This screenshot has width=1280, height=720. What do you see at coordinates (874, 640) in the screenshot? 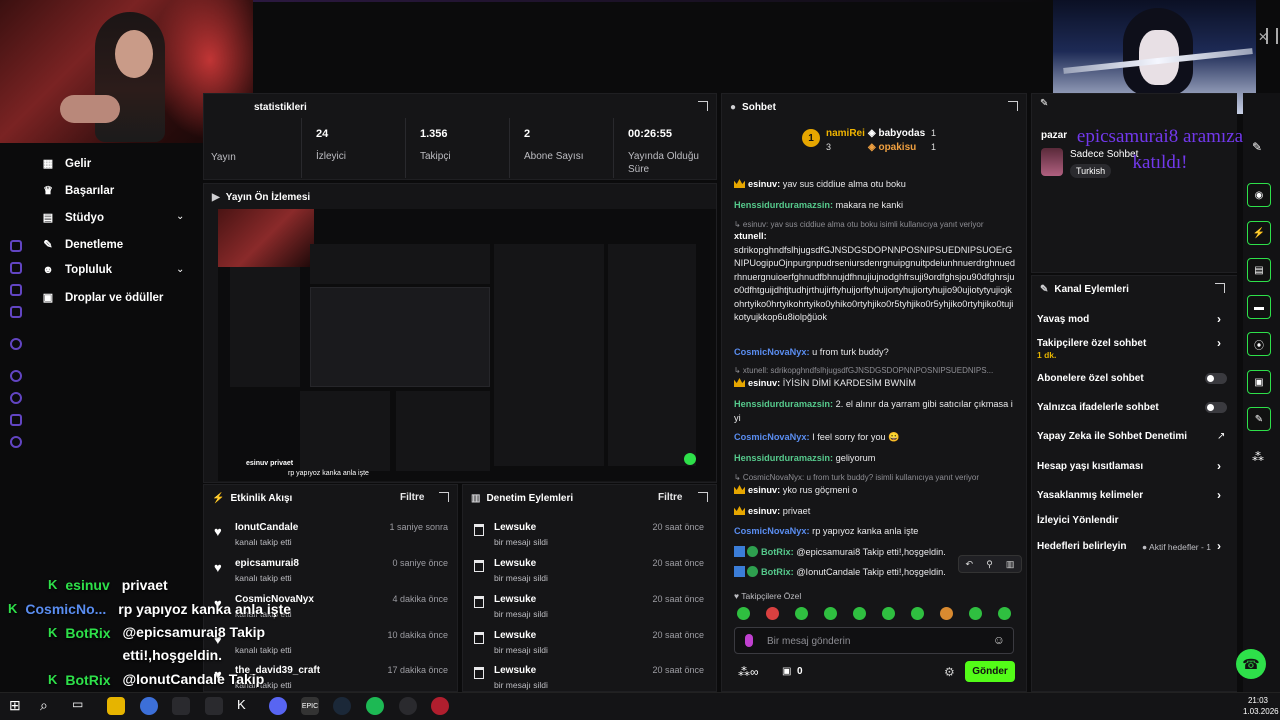
I see `chat-input: Bir mesaj gönderin ☺` at bounding box center [874, 640].